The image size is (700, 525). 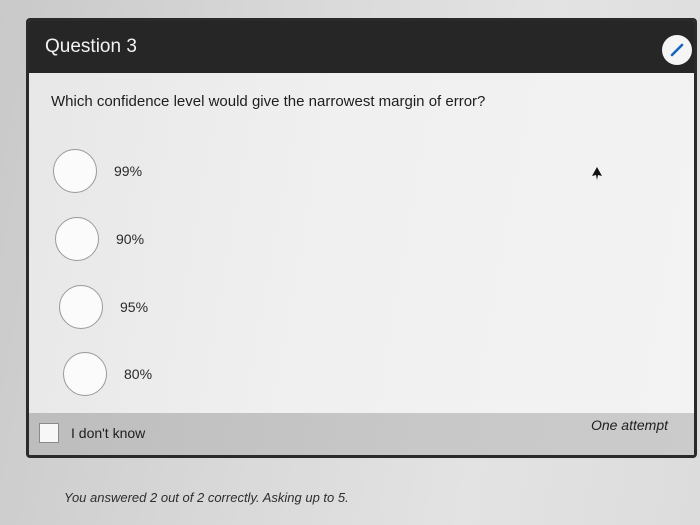 What do you see at coordinates (597, 173) in the screenshot?
I see `mouse-pointer-icon` at bounding box center [597, 173].